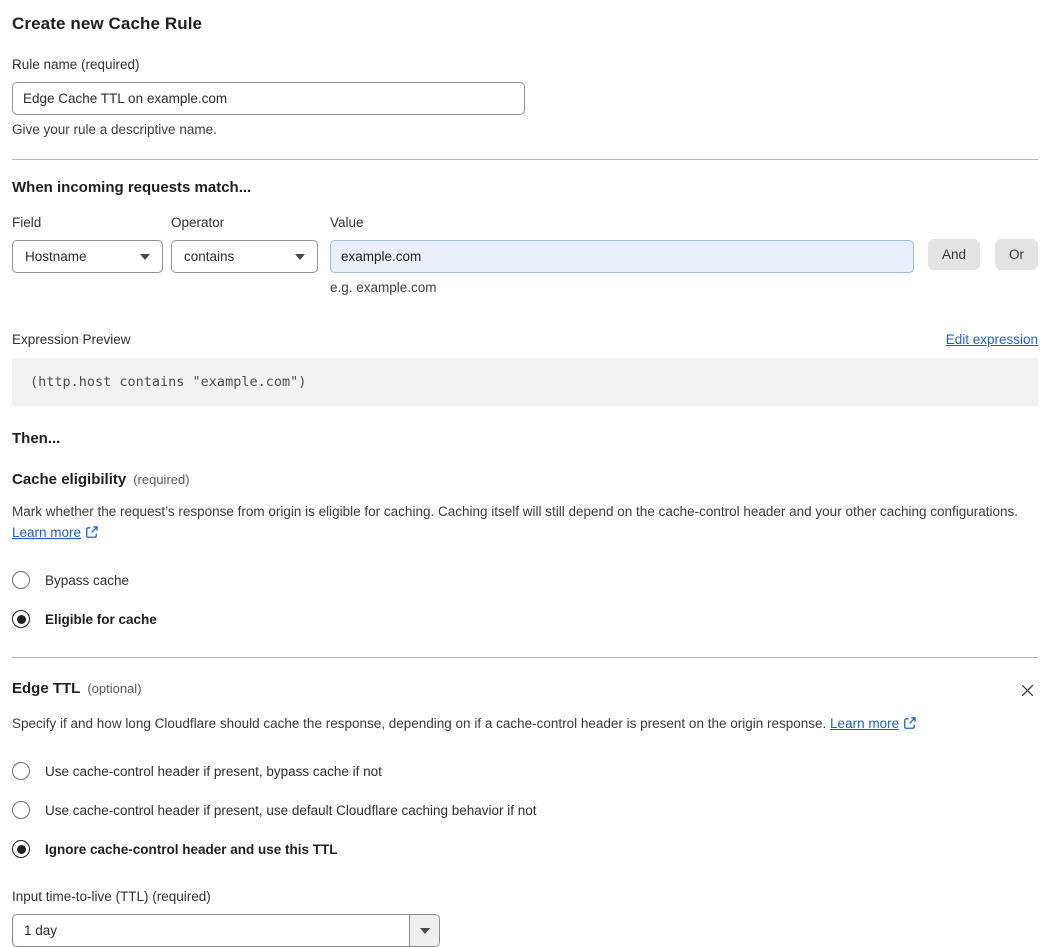 This screenshot has width=1058, height=947. What do you see at coordinates (56, 256) in the screenshot?
I see `field-select-value: Hostname` at bounding box center [56, 256].